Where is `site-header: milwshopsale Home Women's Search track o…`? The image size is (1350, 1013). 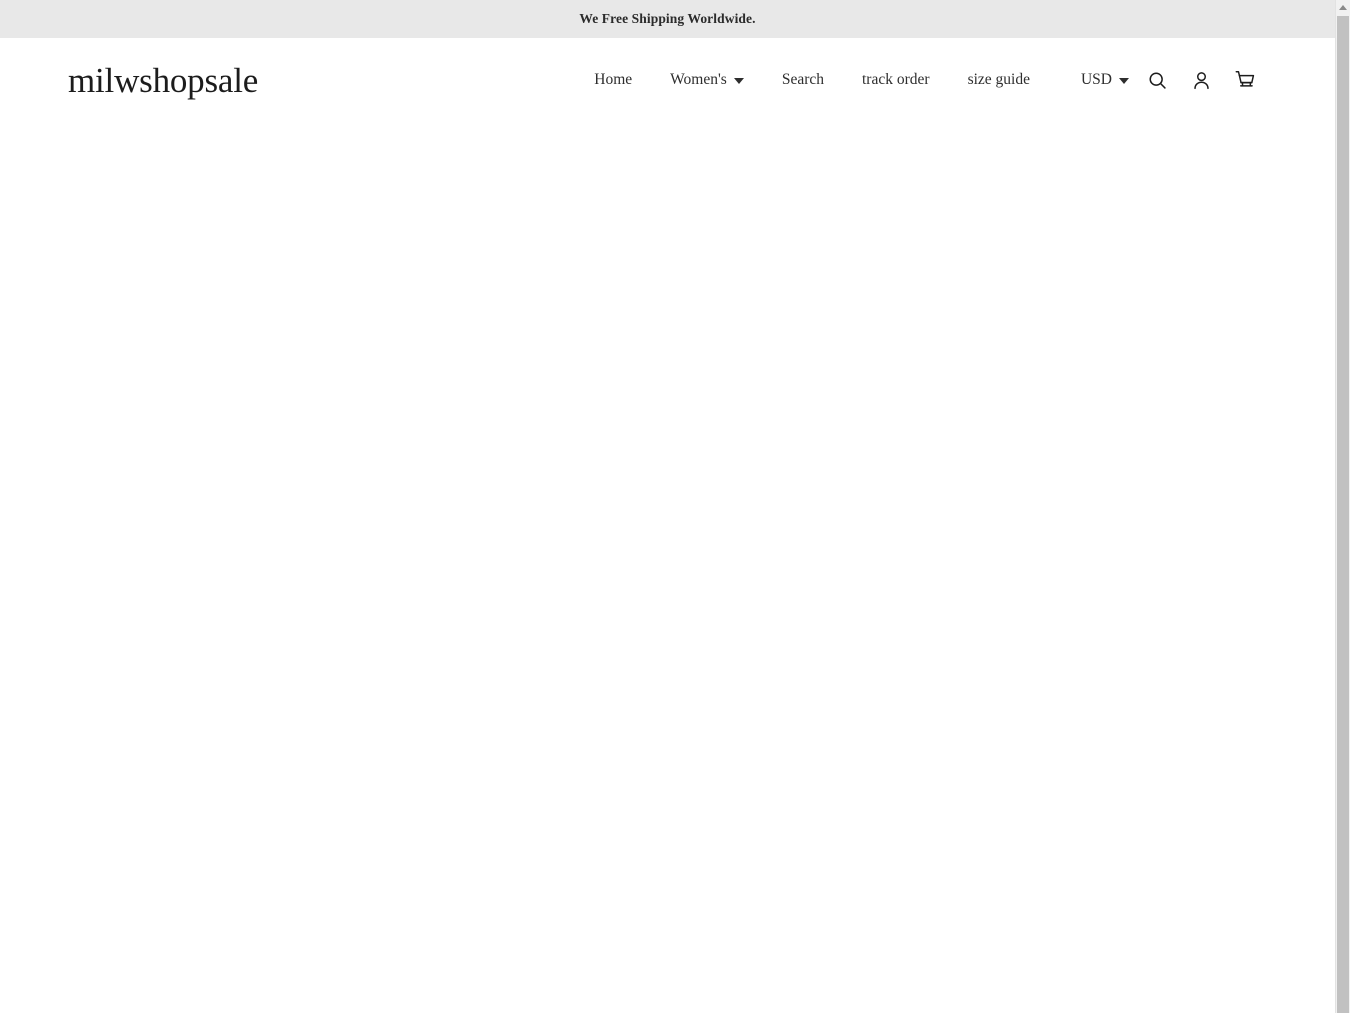
site-header: milwshopsale Home Women's Search track o… is located at coordinates (667, 80).